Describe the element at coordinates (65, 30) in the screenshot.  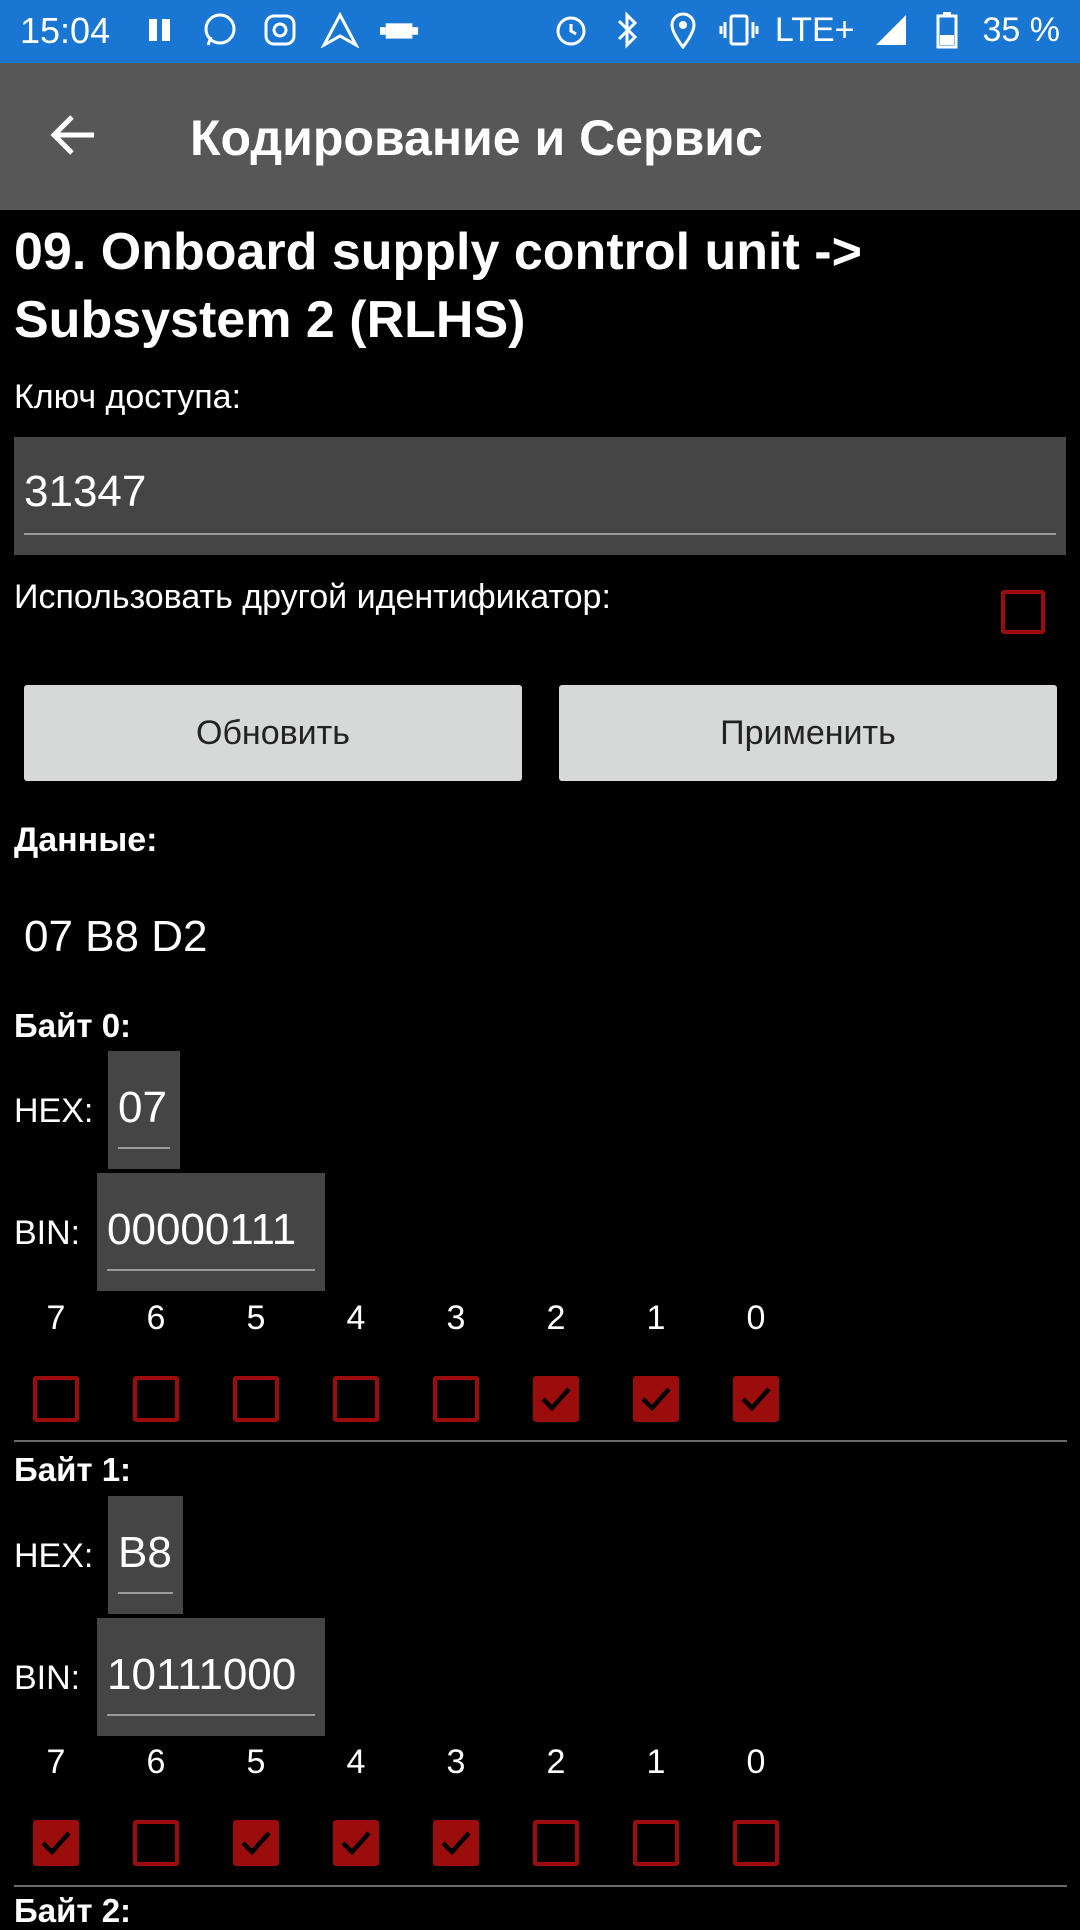
I see `status-time: 15:04` at that location.